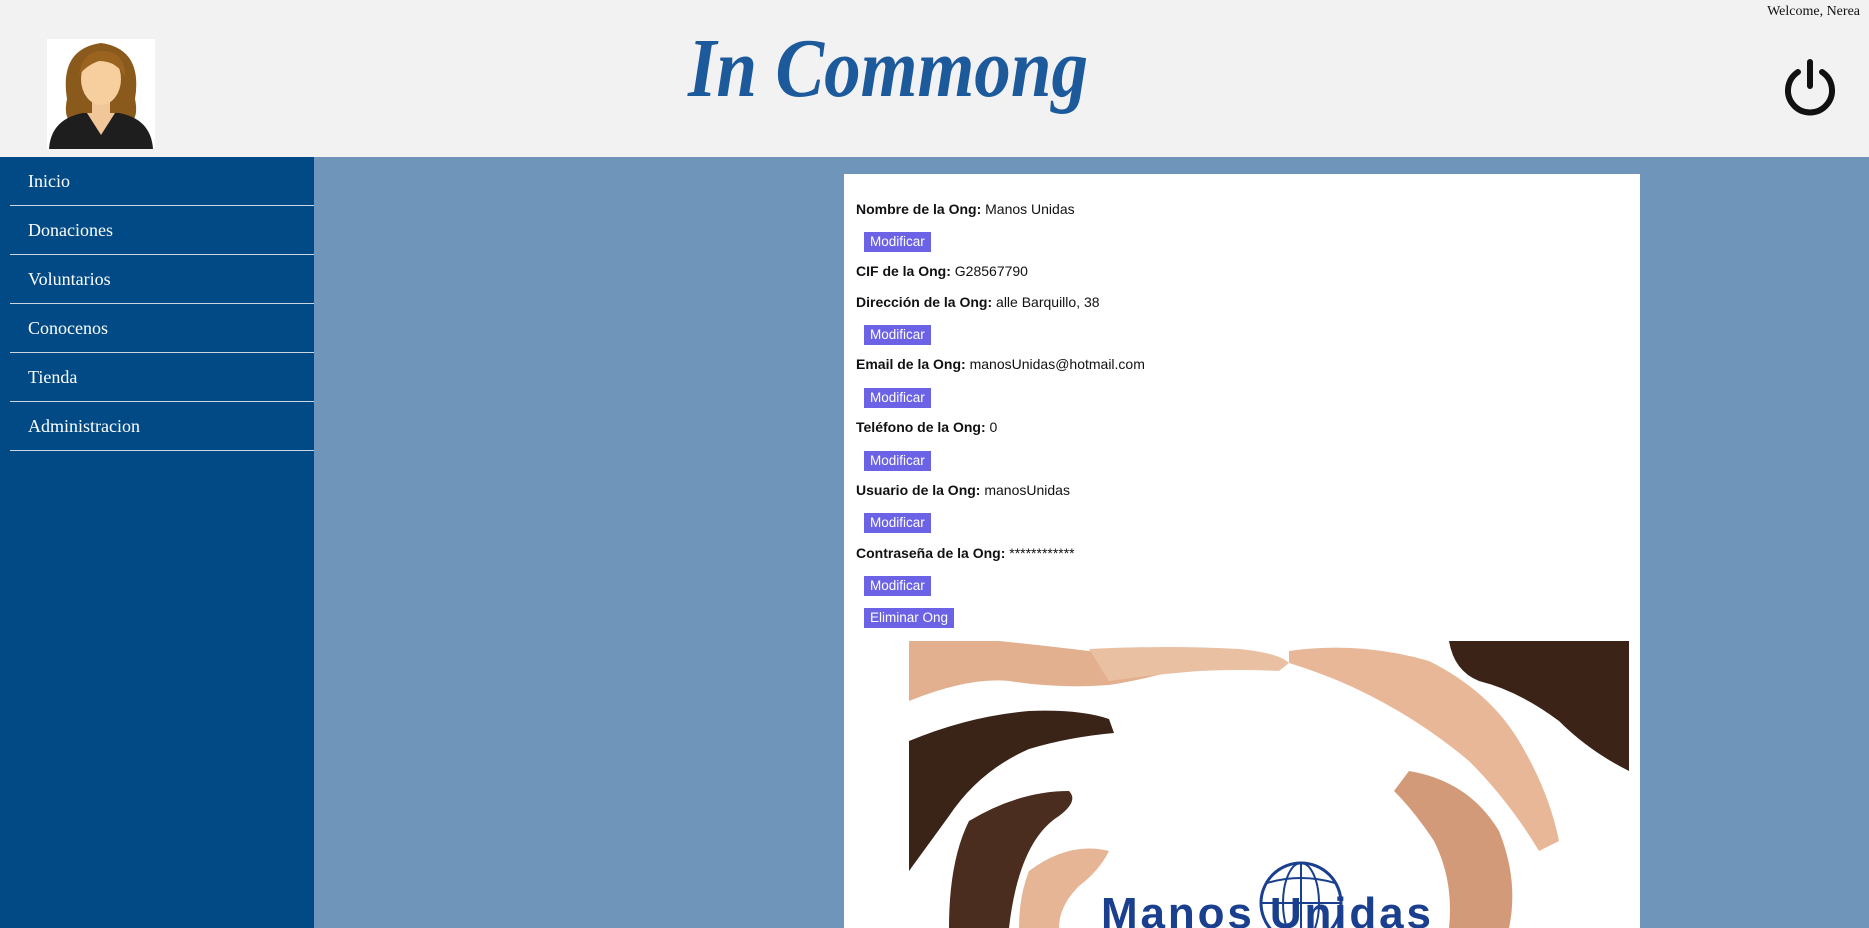 This screenshot has height=928, width=1869. I want to click on logo-text: In Commong, so click(887, 68).